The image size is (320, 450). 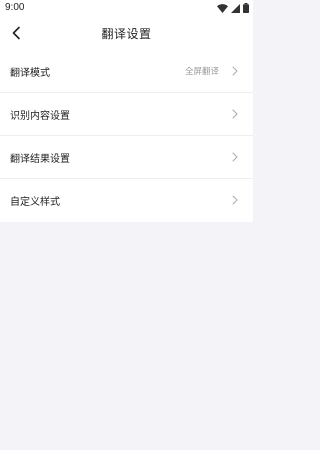 What do you see at coordinates (126, 157) in the screenshot?
I see `settings-item-translation-result: 翻译结果设置` at bounding box center [126, 157].